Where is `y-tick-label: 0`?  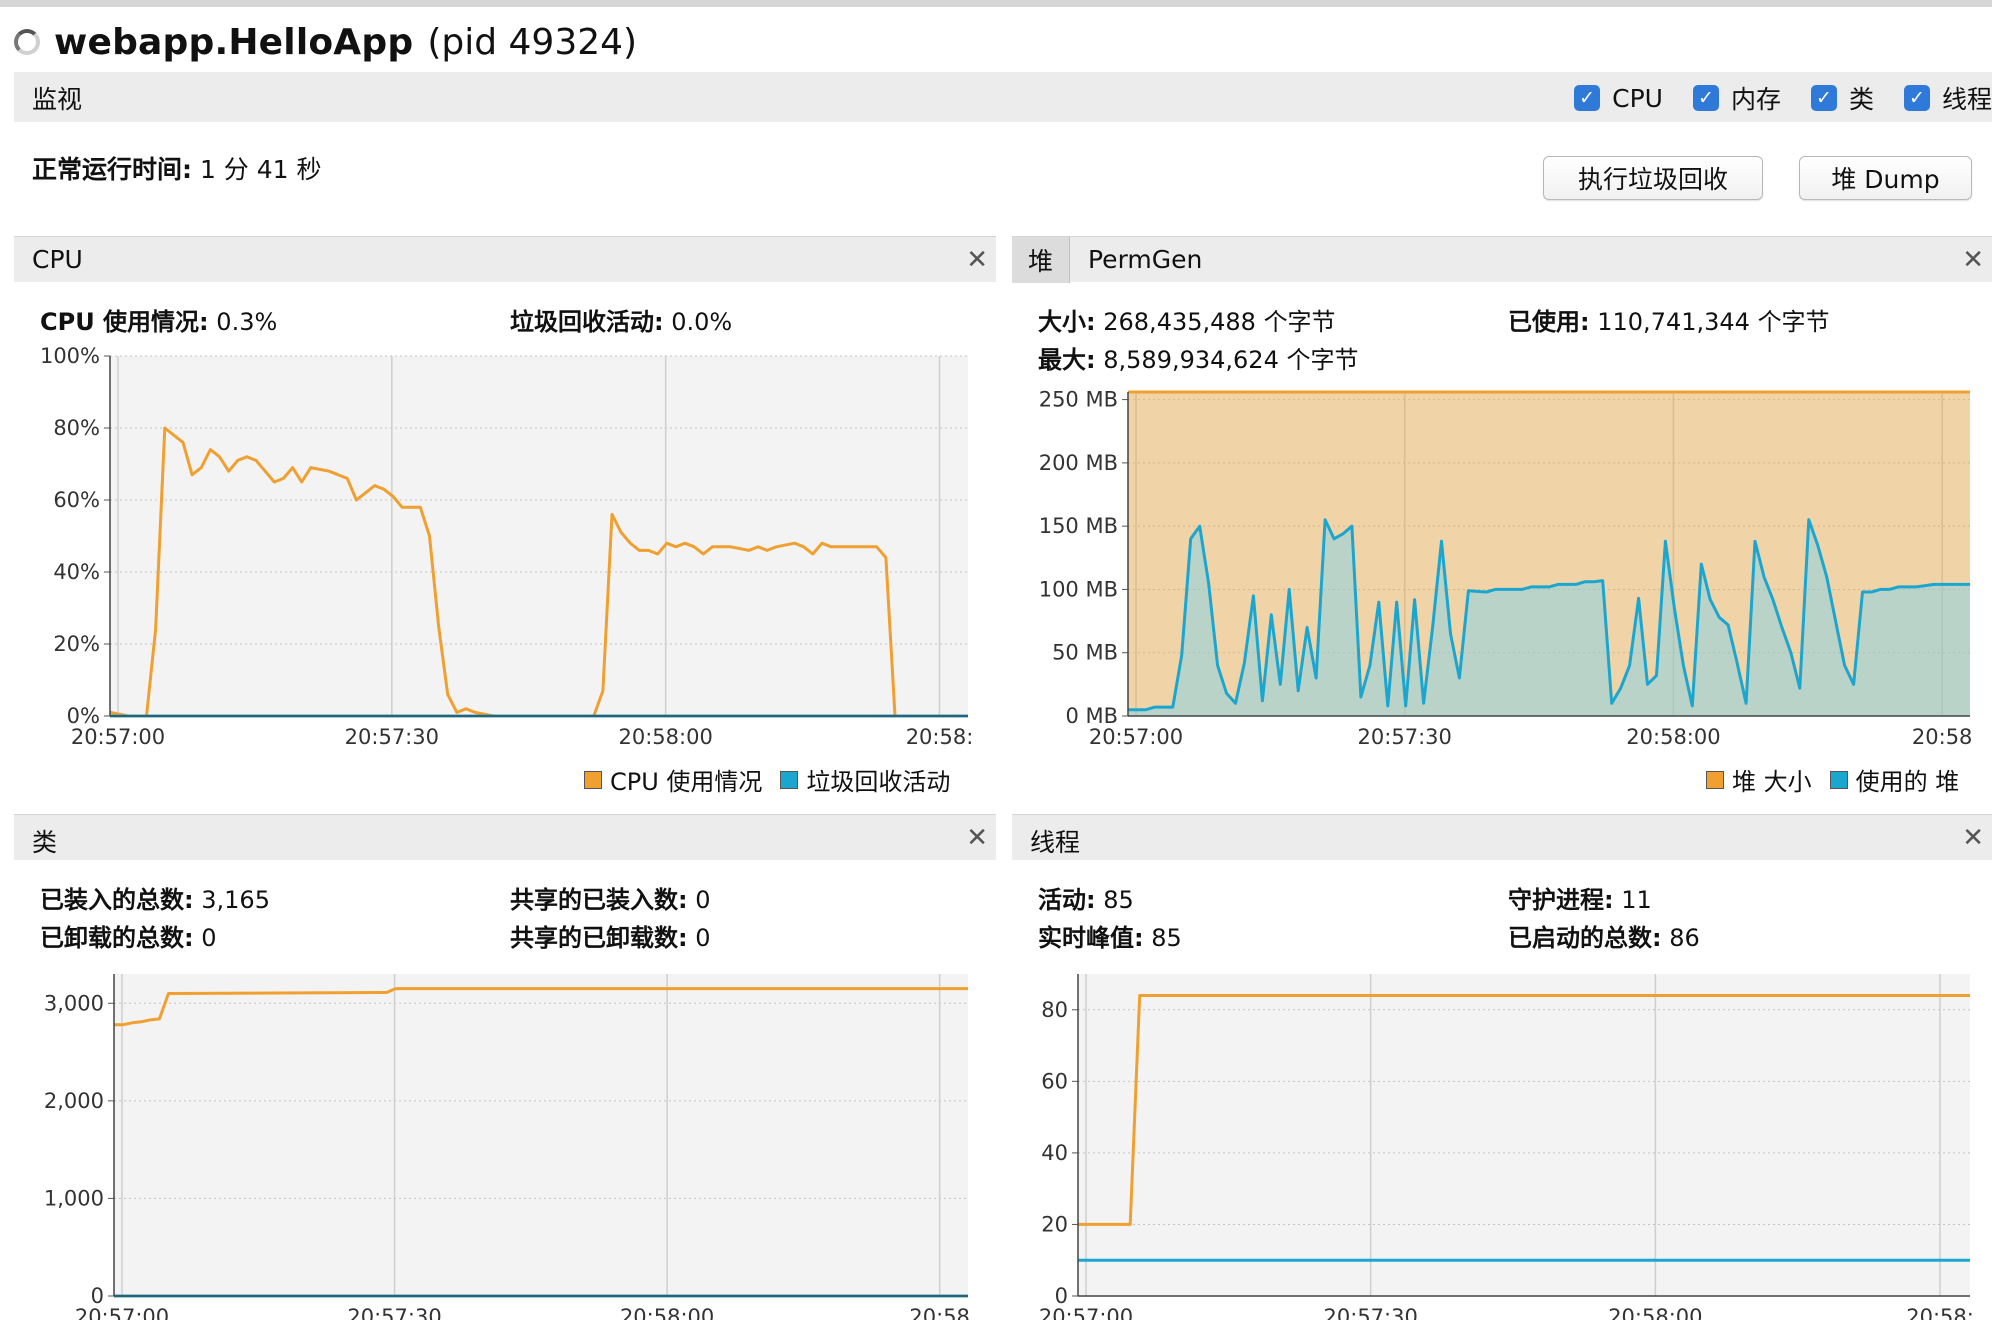 y-tick-label: 0 is located at coordinates (1061, 1296).